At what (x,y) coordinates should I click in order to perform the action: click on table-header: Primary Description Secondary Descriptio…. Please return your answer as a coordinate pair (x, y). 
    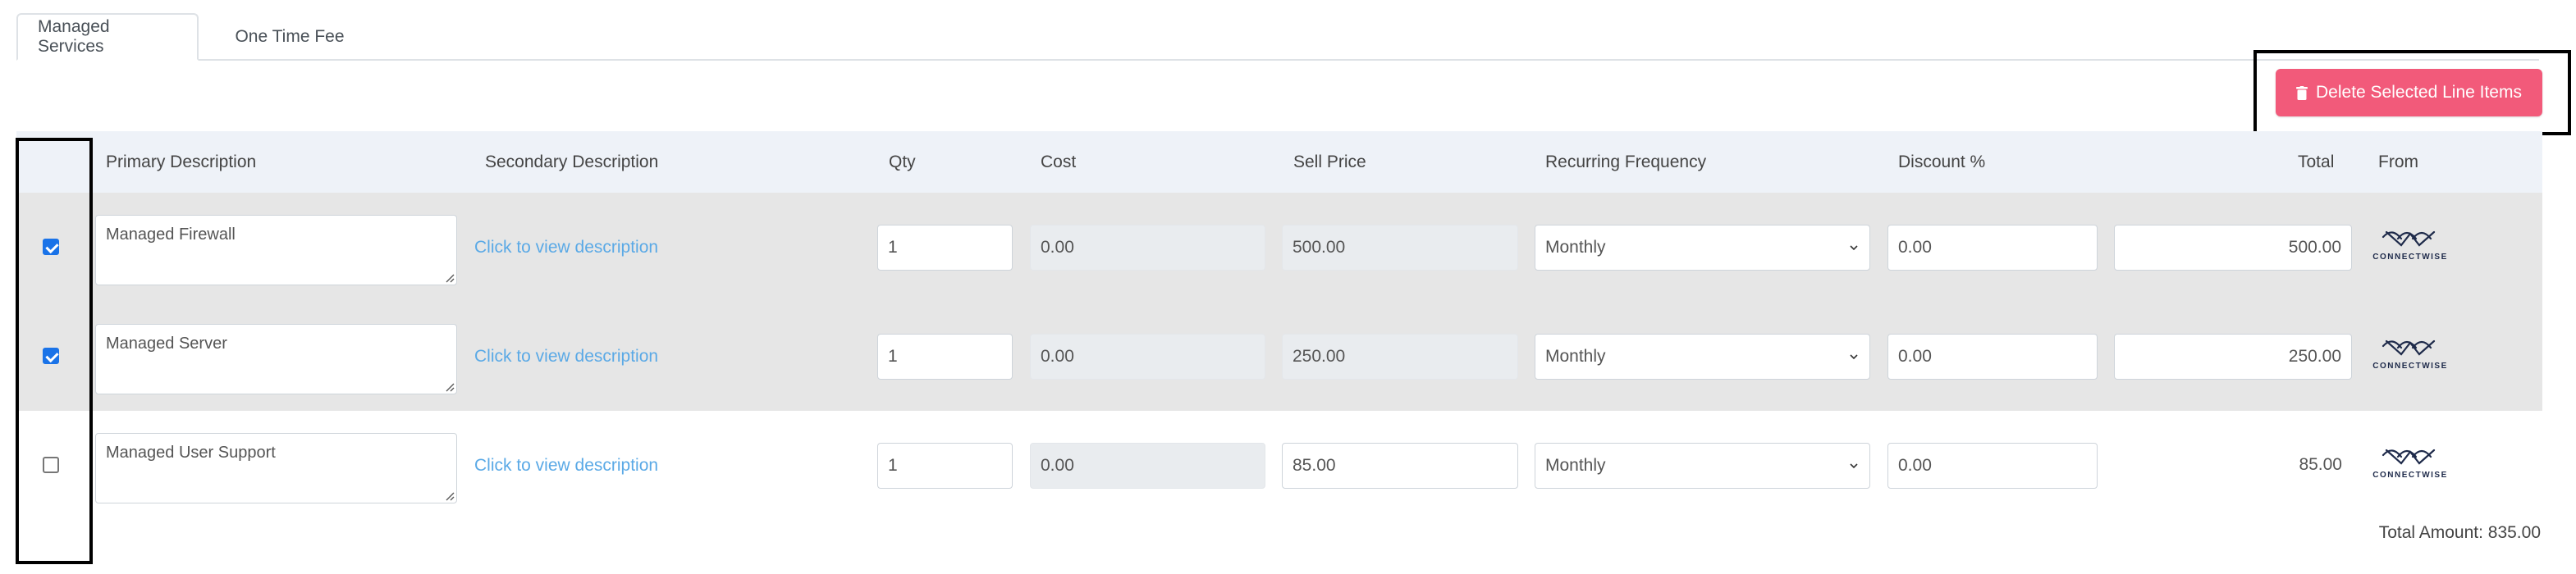
    Looking at the image, I should click on (1279, 162).